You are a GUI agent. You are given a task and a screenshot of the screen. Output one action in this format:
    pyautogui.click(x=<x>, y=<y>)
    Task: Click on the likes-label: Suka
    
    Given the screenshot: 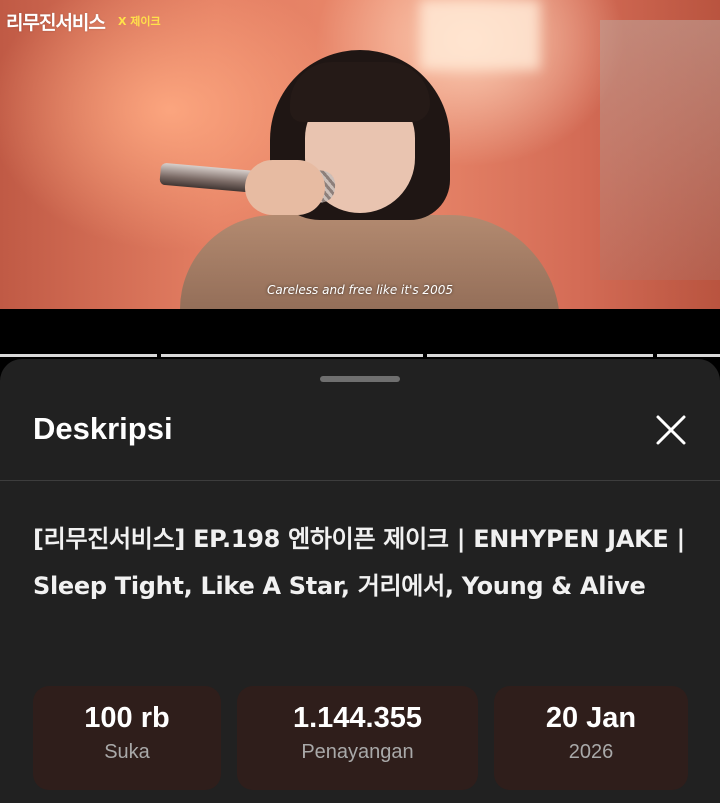 What is the action you would take?
    pyautogui.click(x=127, y=752)
    